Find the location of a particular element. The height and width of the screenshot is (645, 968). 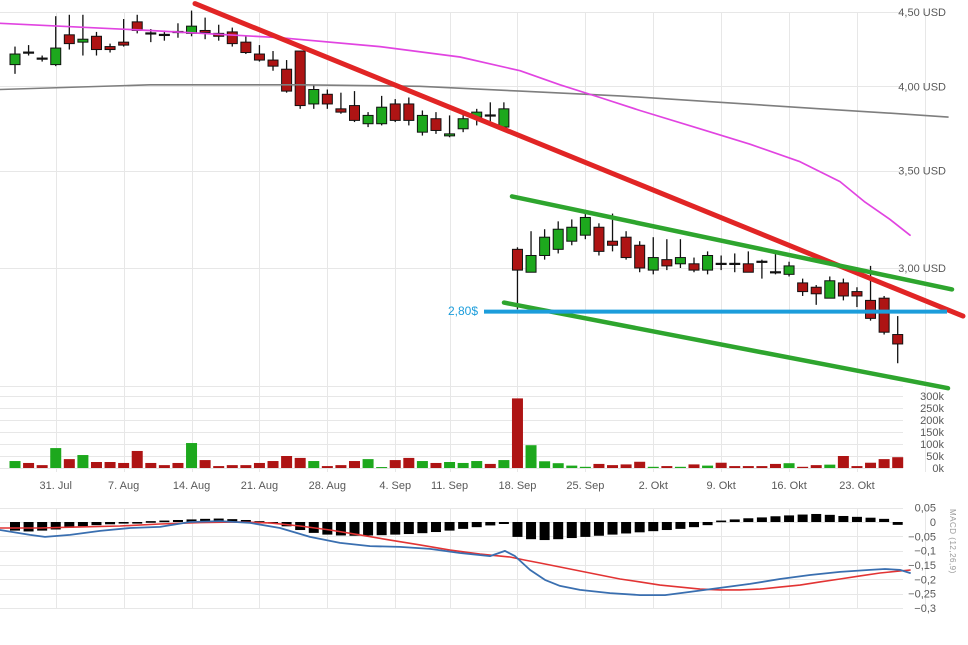

price-axis-label: 4,00 USD is located at coordinates (922, 87).